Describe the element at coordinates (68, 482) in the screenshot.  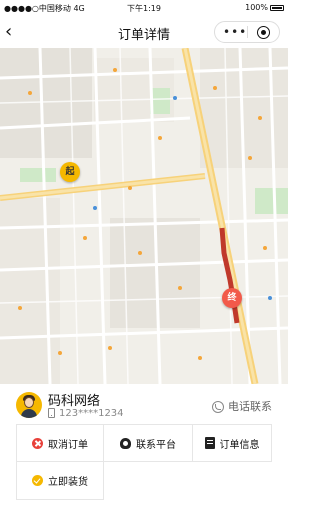
I see `confirm-load-label: 立即装货` at that location.